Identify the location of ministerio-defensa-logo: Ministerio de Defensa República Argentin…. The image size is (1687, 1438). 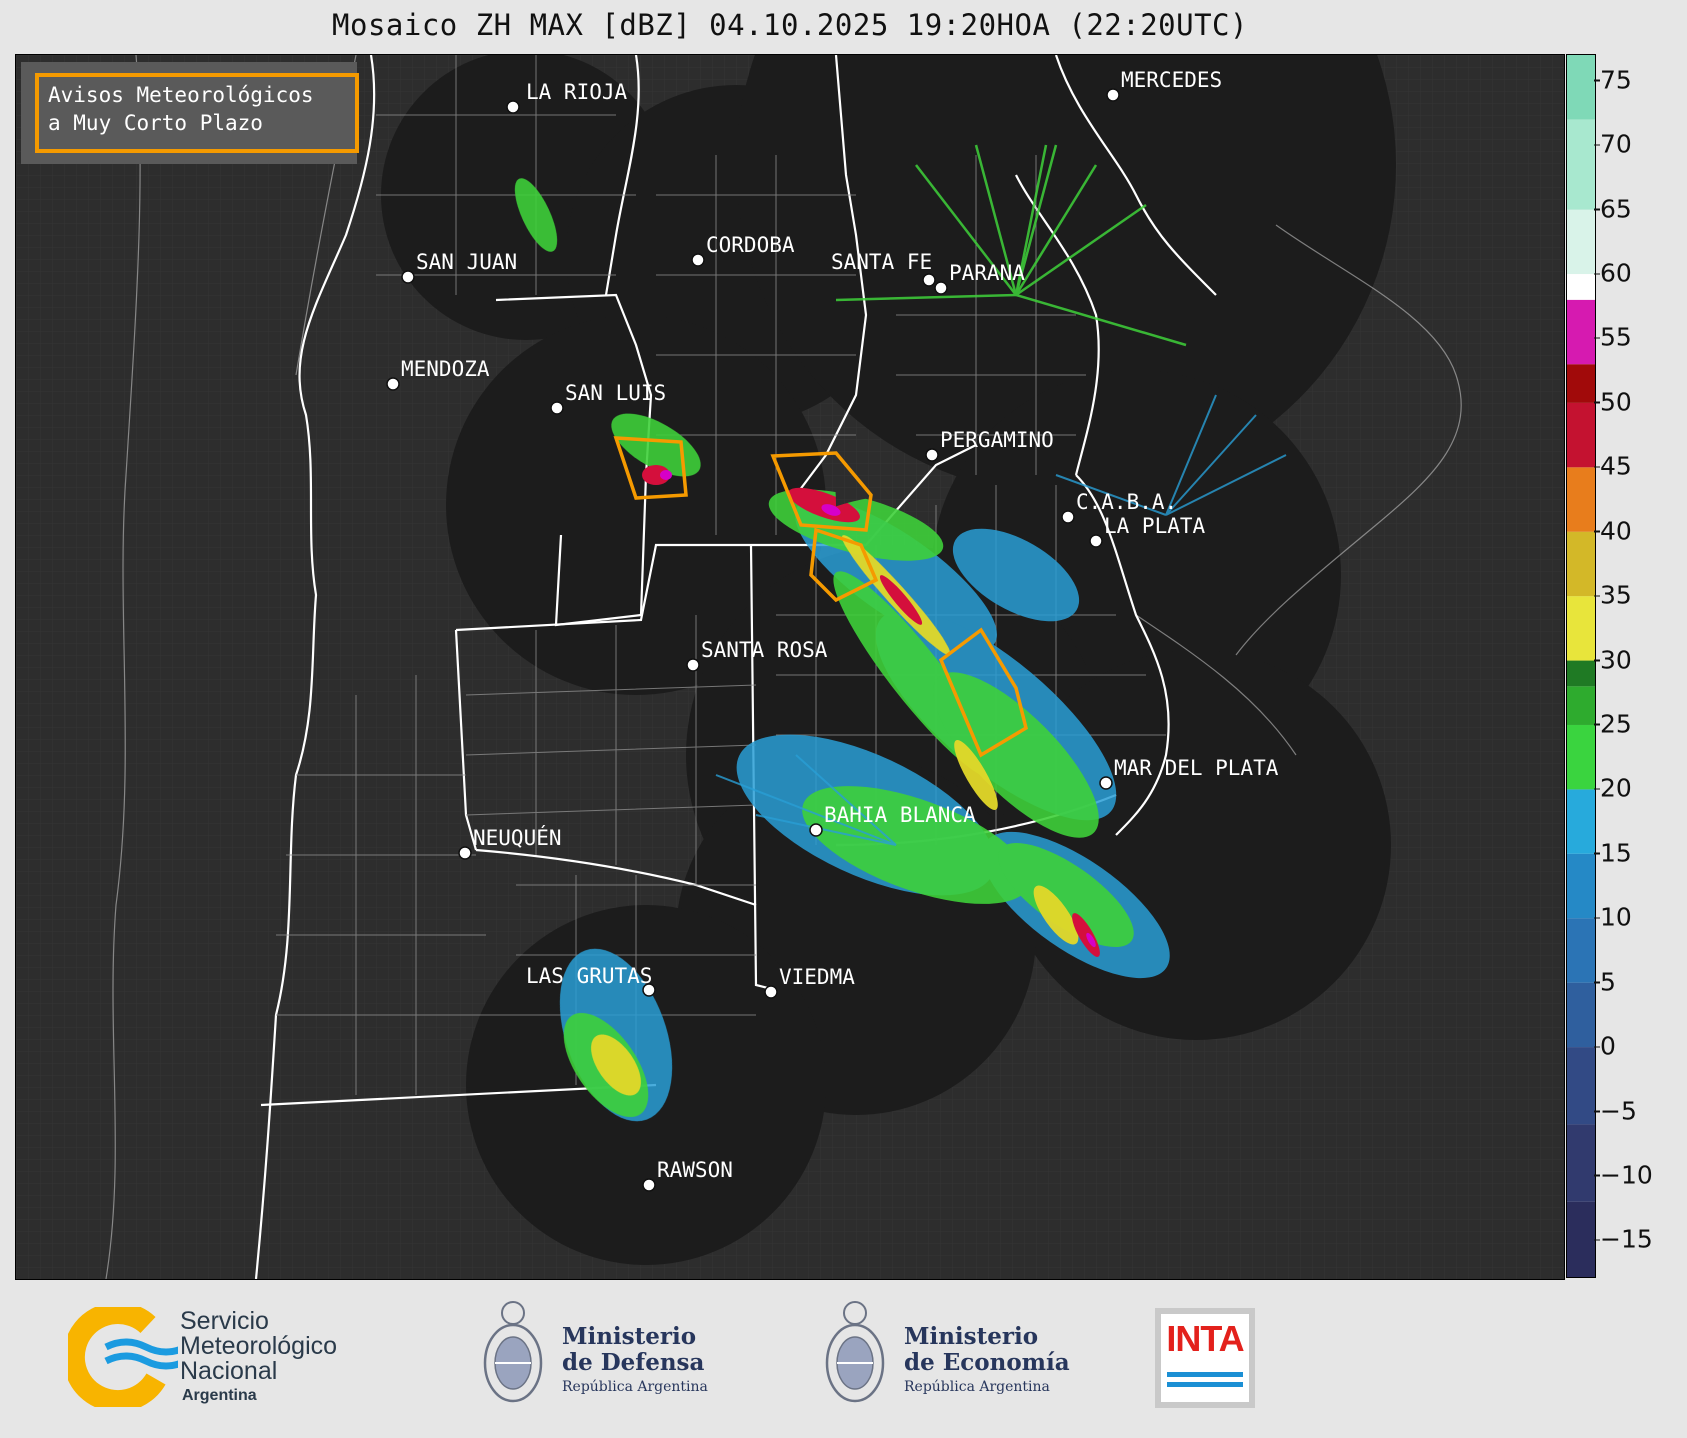
(608, 1355).